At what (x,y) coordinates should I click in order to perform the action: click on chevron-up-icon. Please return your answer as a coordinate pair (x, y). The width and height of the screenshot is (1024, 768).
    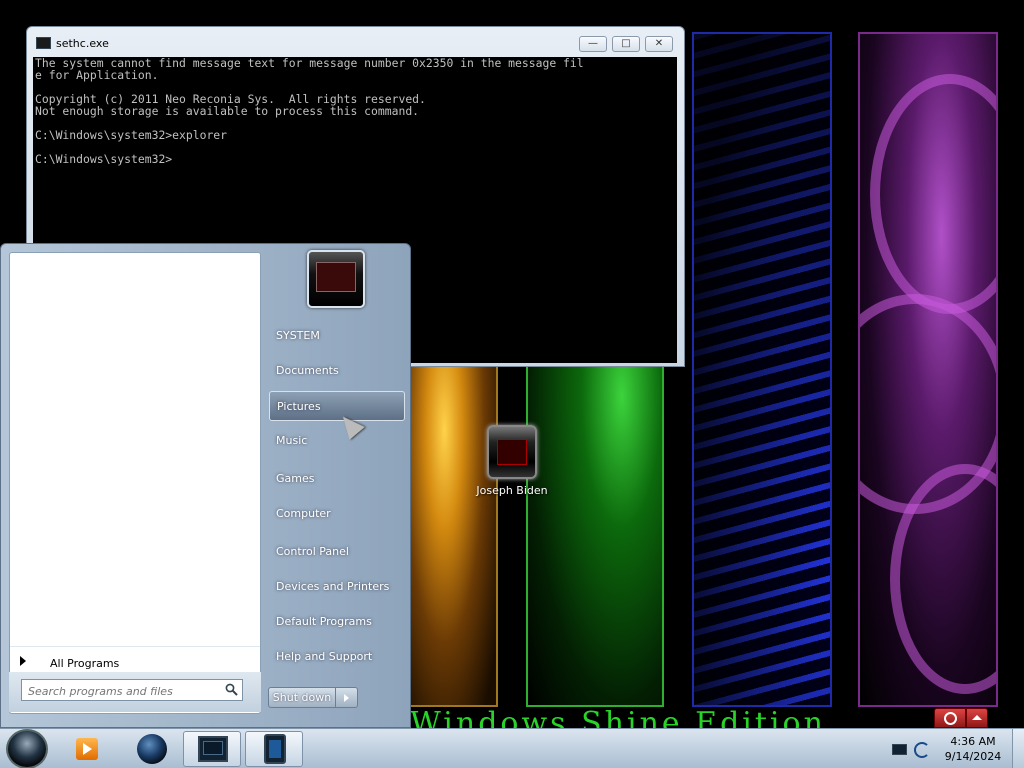
    Looking at the image, I should click on (977, 717).